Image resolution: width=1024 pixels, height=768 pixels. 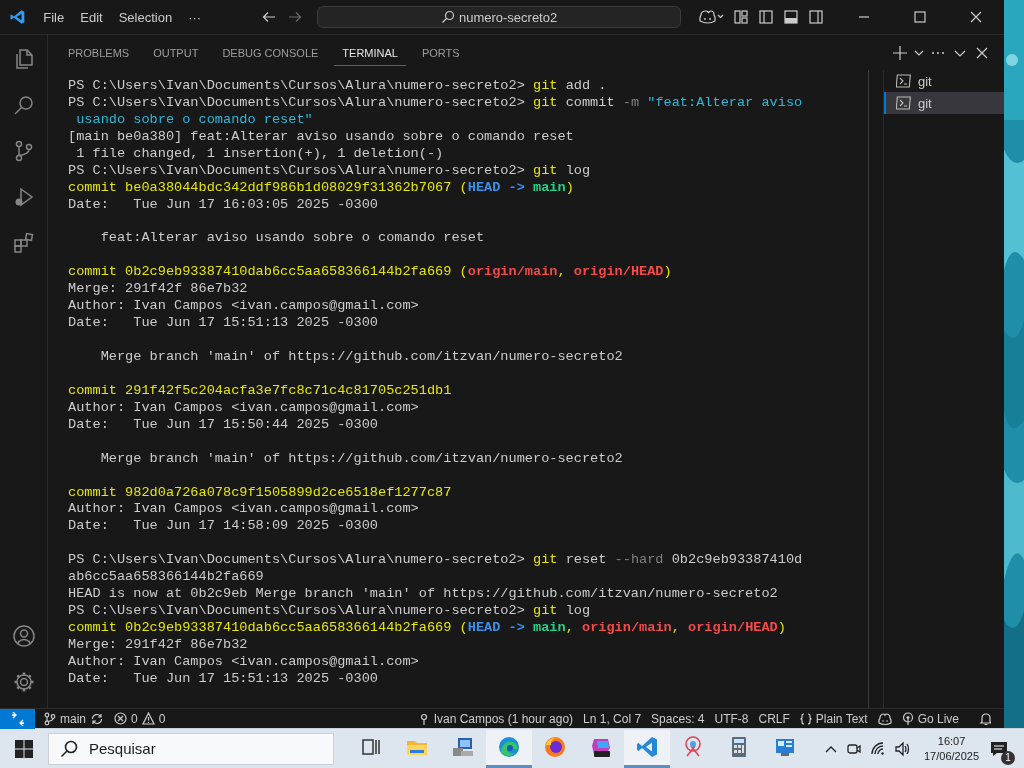 I want to click on terminal-line: Date: Tue Jun 17 14:58:09 2025 -0300, so click(x=223, y=527).